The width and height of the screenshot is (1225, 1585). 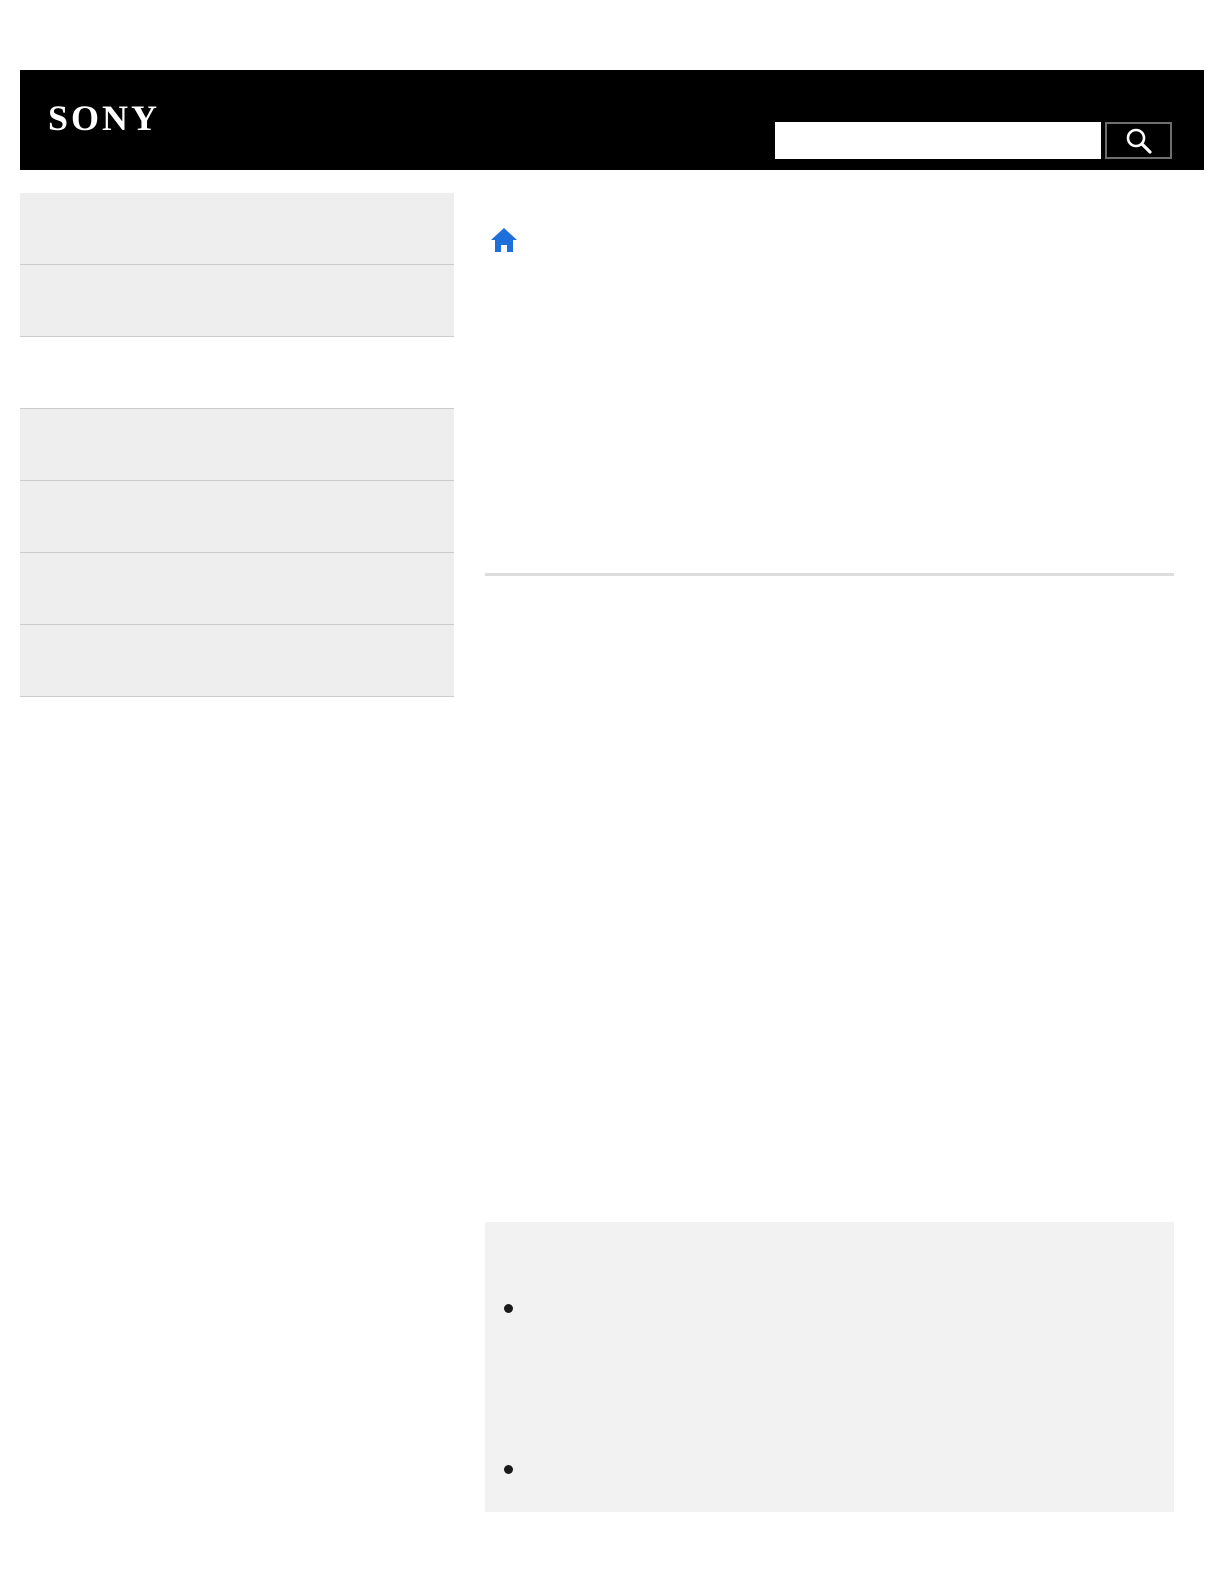 I want to click on home-link, so click(x=504, y=240).